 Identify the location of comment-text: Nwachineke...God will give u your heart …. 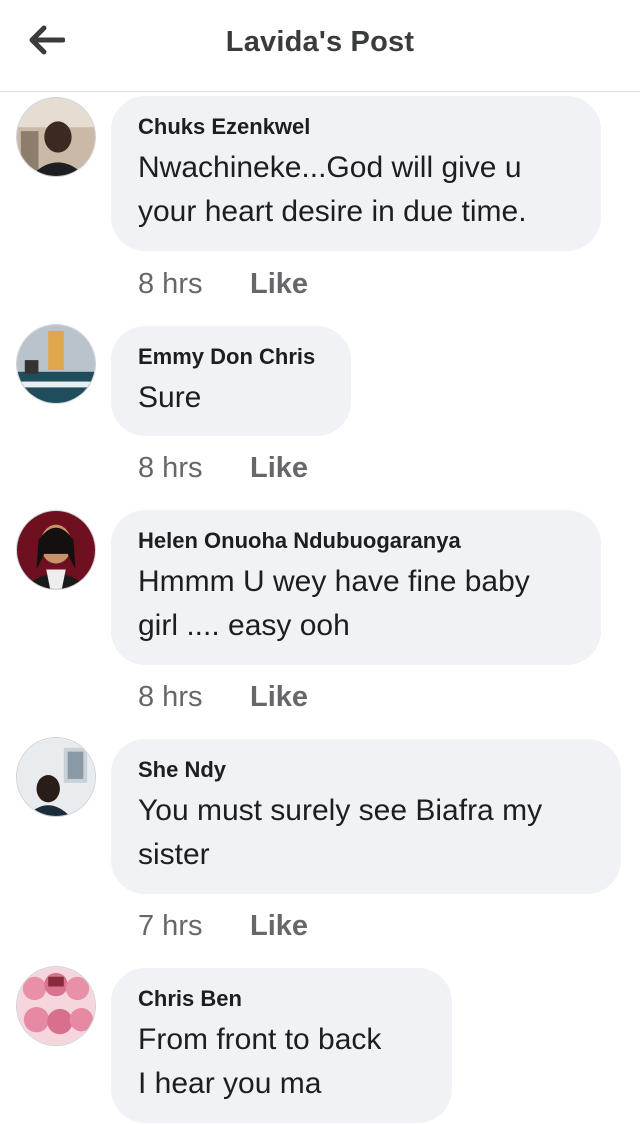
(356, 190).